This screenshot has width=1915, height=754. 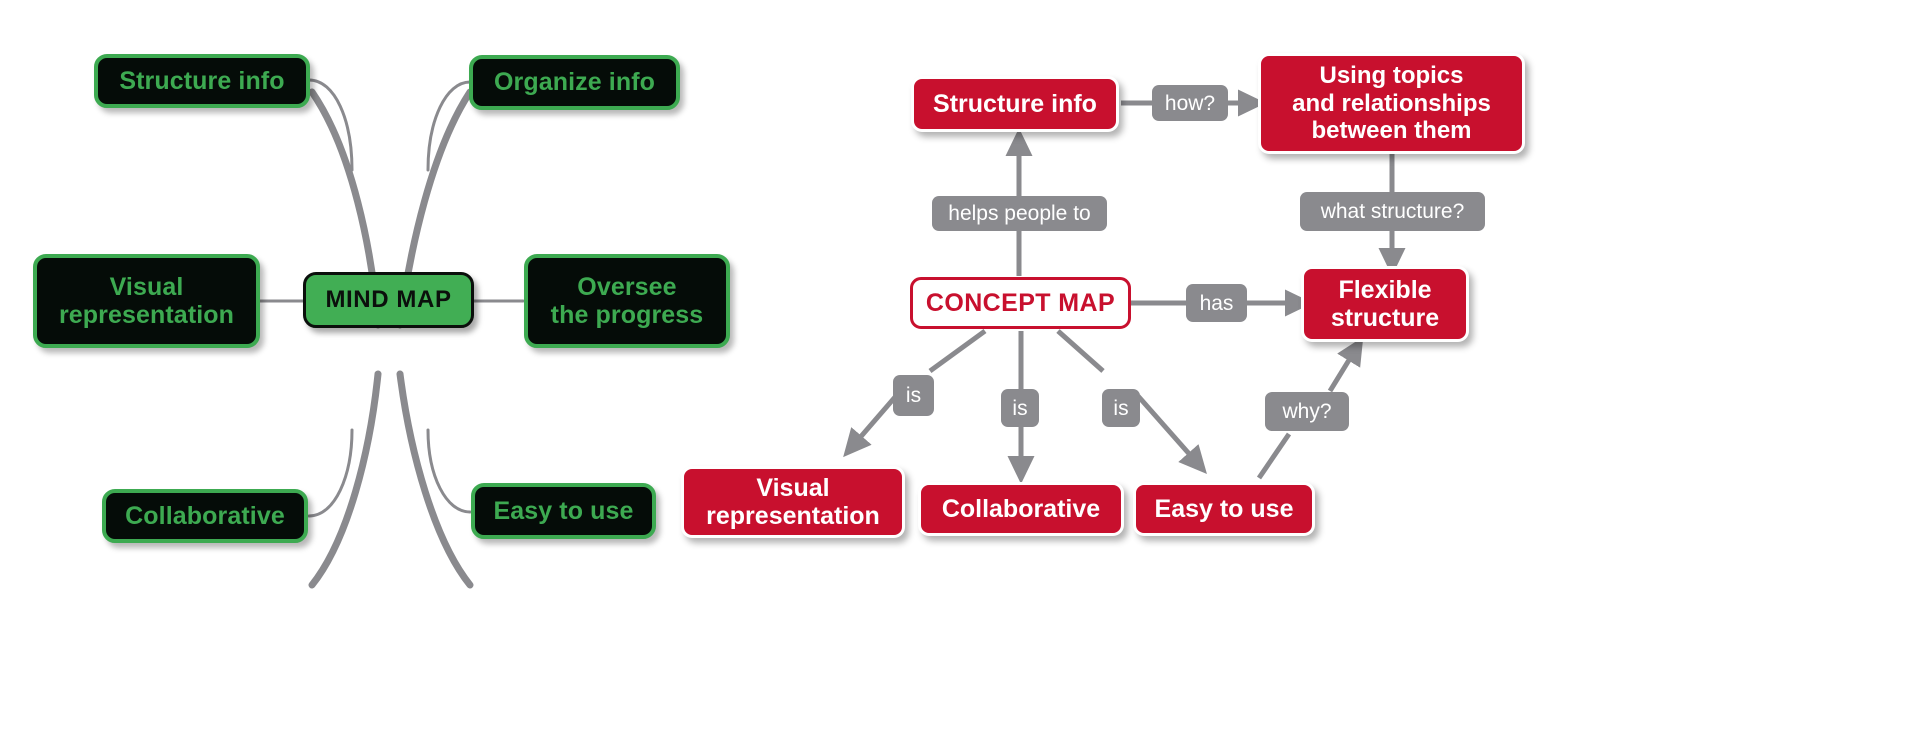 I want to click on mindmap-center-node: MIND MAP, so click(x=388, y=300).